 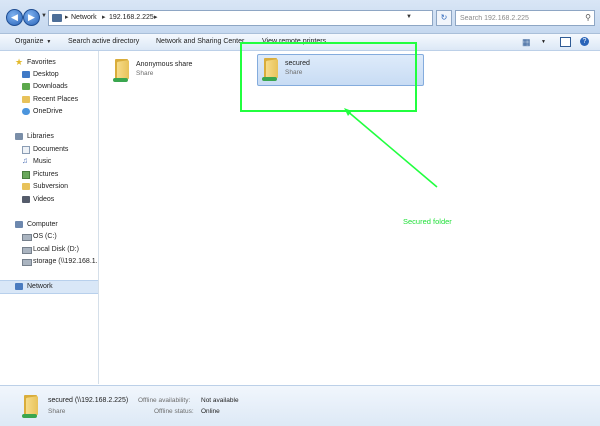 I want to click on nav-libraries: Libraries, so click(x=49, y=137).